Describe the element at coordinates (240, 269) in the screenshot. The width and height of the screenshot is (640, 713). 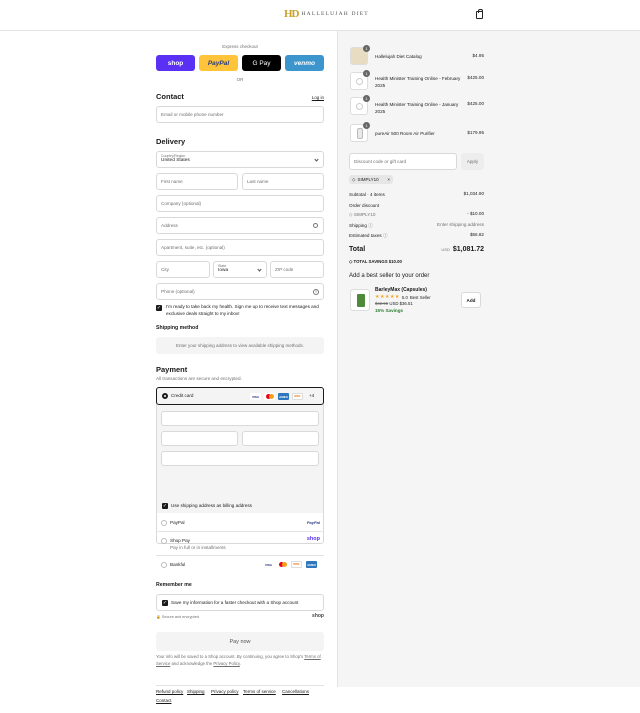
I see `state-select: State Iowa` at that location.